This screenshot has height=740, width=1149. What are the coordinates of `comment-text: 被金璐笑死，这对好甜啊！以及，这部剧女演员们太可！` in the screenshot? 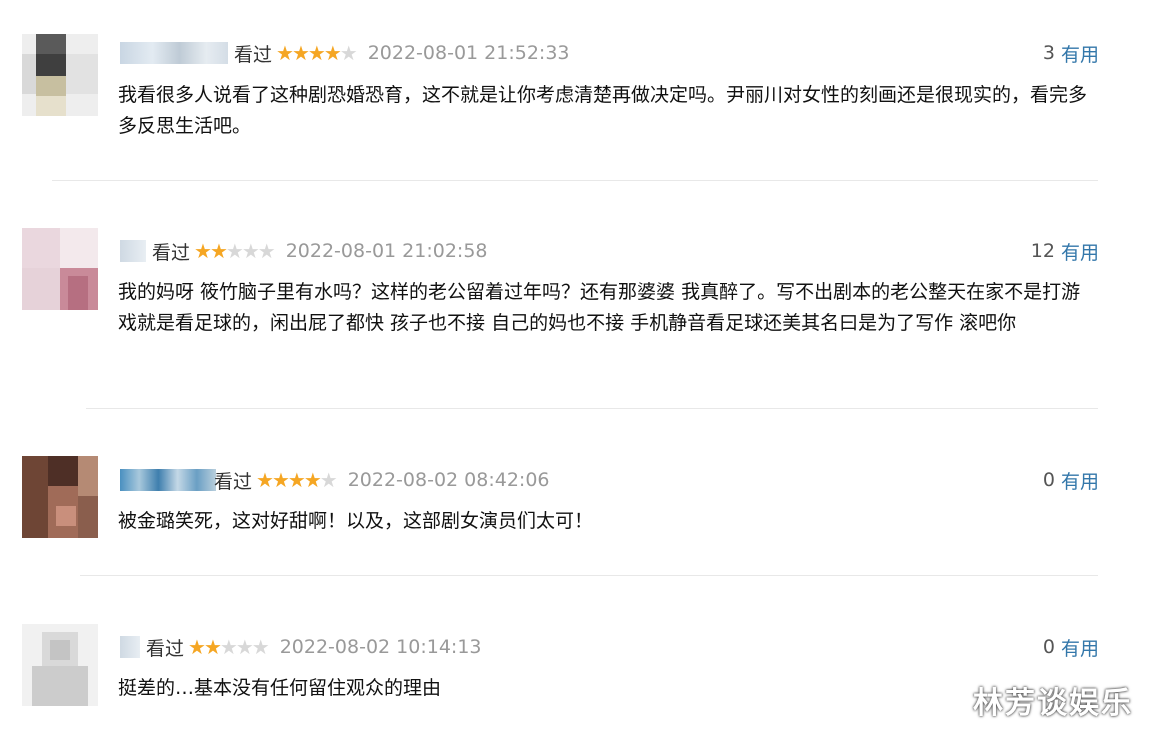 It's located at (356, 521).